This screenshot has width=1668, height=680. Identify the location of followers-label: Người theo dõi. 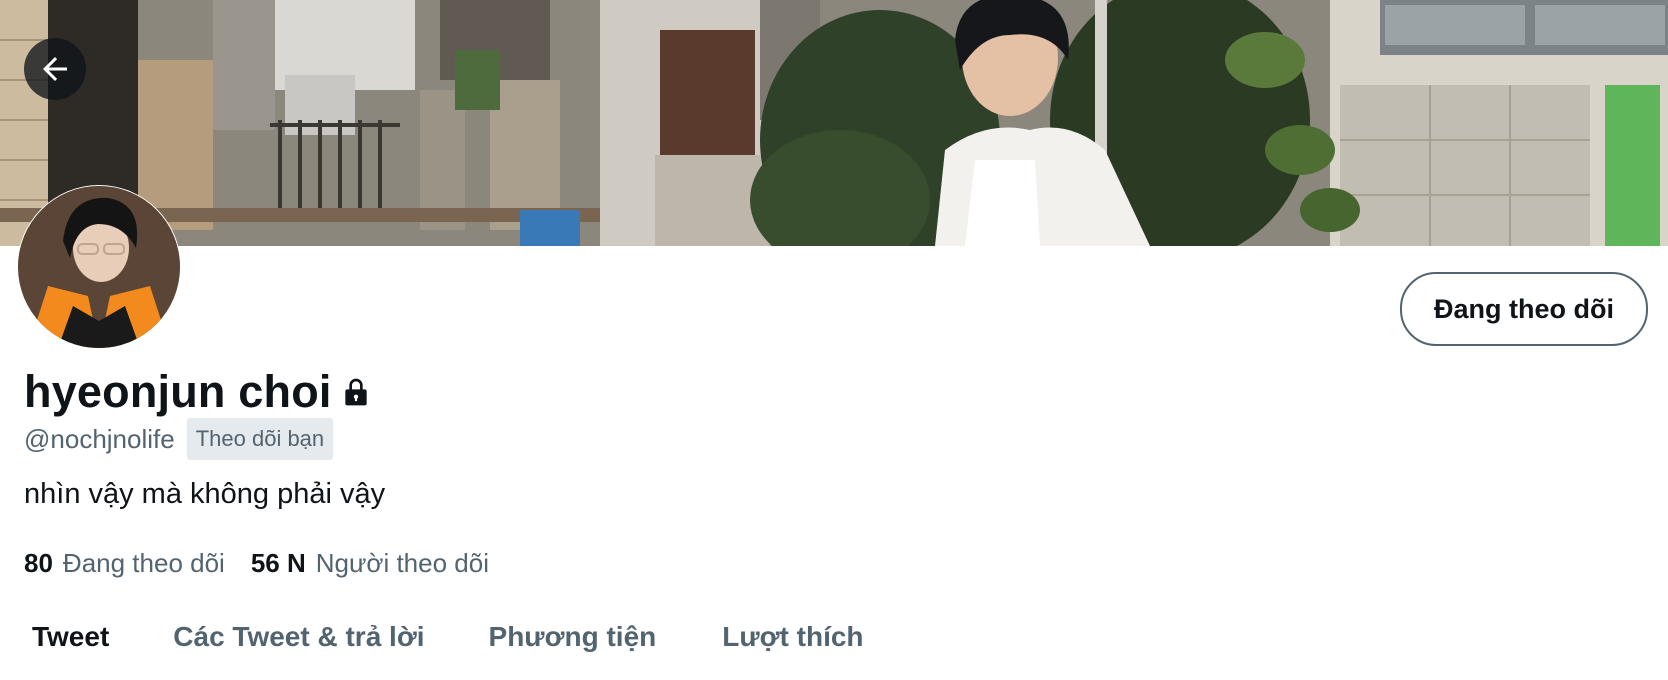
(402, 563).